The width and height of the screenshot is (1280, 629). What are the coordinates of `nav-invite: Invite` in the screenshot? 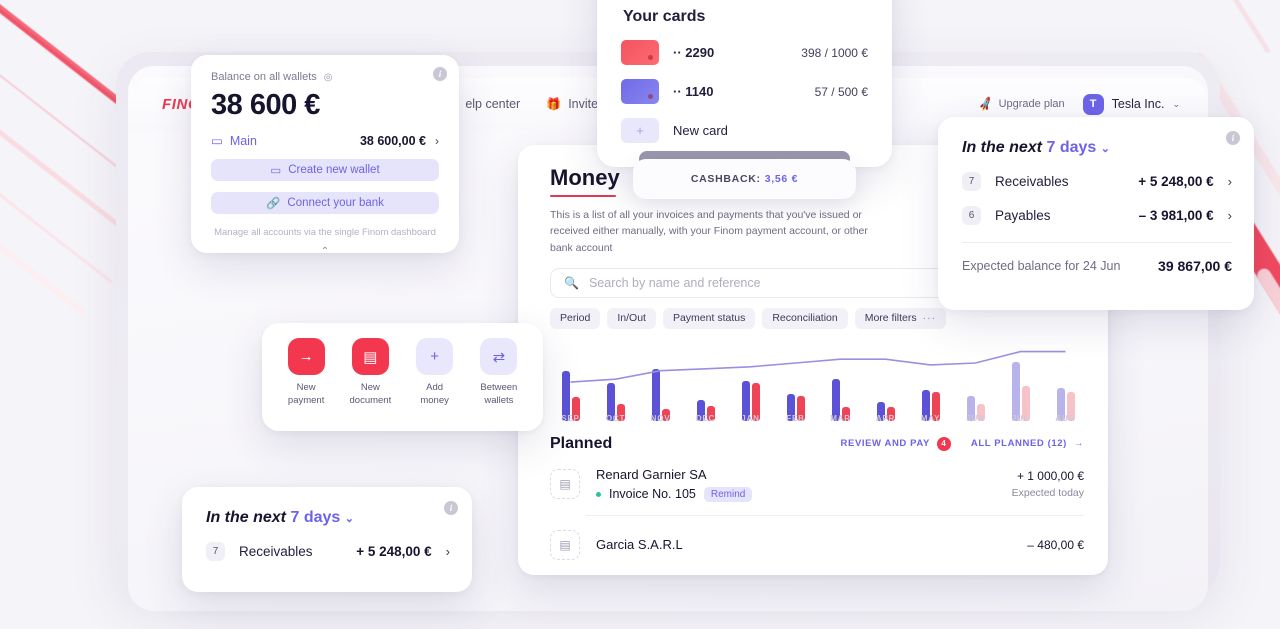 It's located at (583, 104).